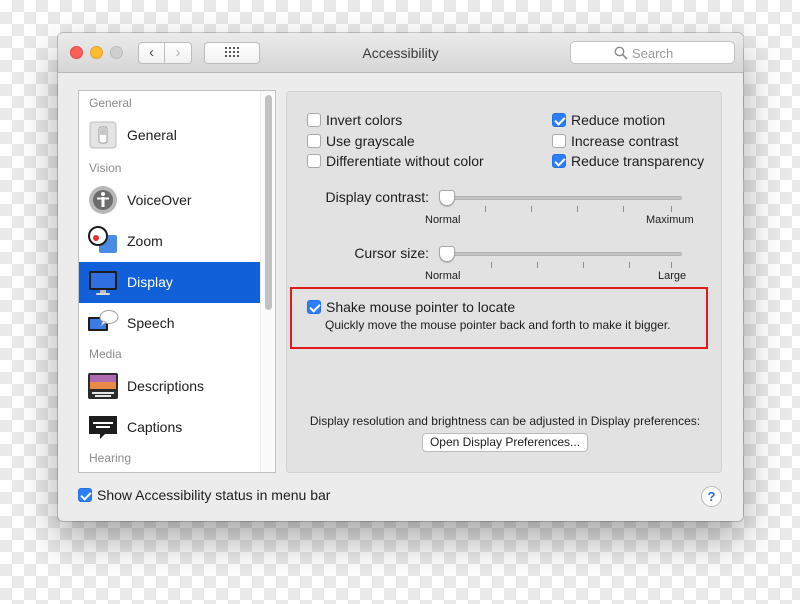  I want to click on switch-icon, so click(103, 135).